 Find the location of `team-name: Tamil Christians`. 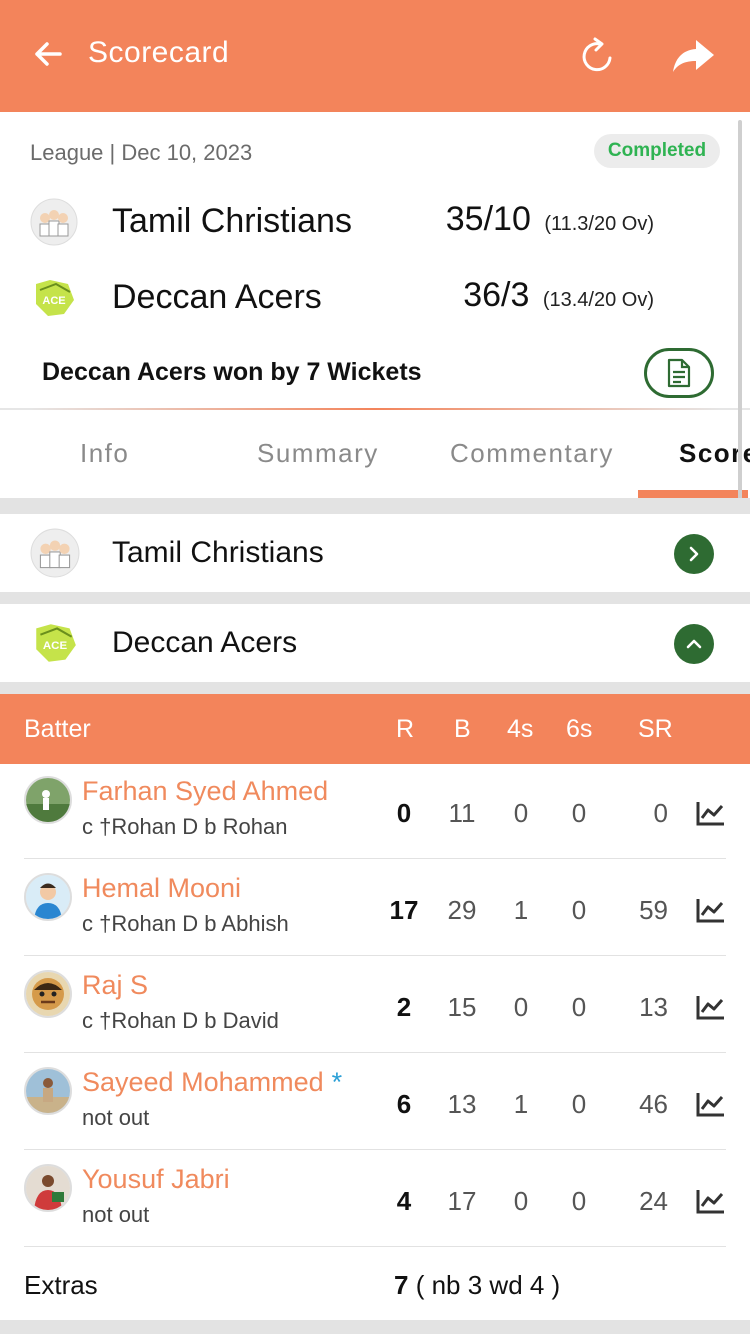

team-name: Tamil Christians is located at coordinates (232, 221).